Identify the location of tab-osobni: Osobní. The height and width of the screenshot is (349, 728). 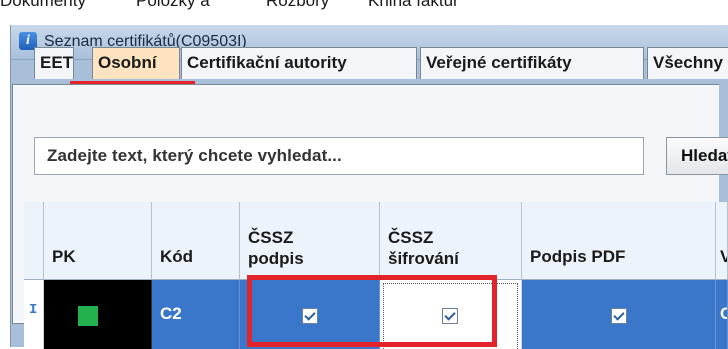
(136, 63).